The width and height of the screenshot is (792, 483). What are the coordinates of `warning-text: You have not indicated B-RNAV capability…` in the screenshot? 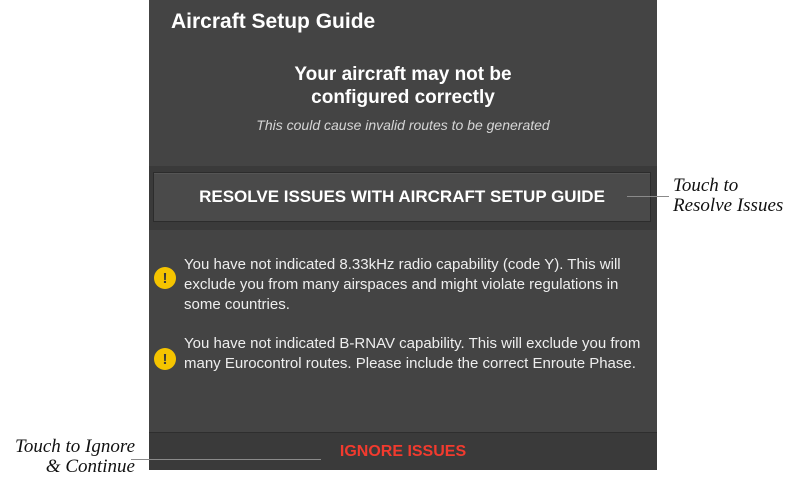 It's located at (412, 353).